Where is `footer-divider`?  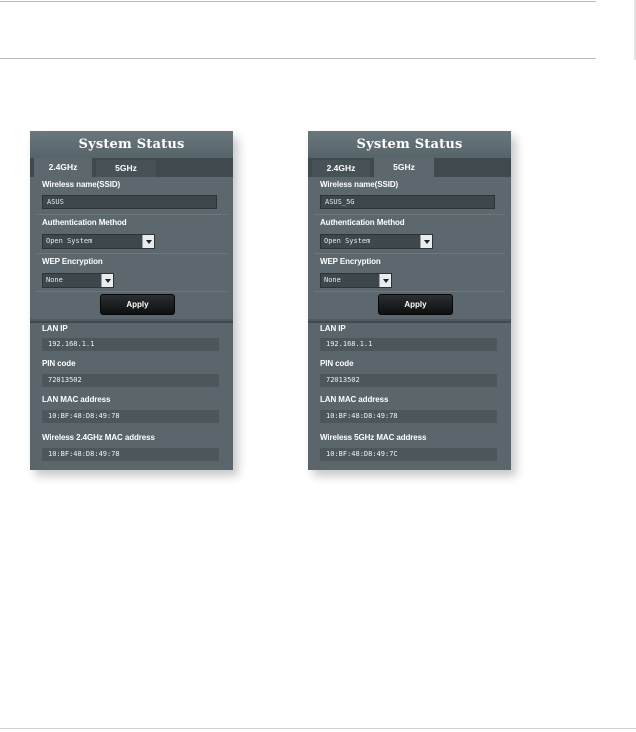 footer-divider is located at coordinates (318, 728).